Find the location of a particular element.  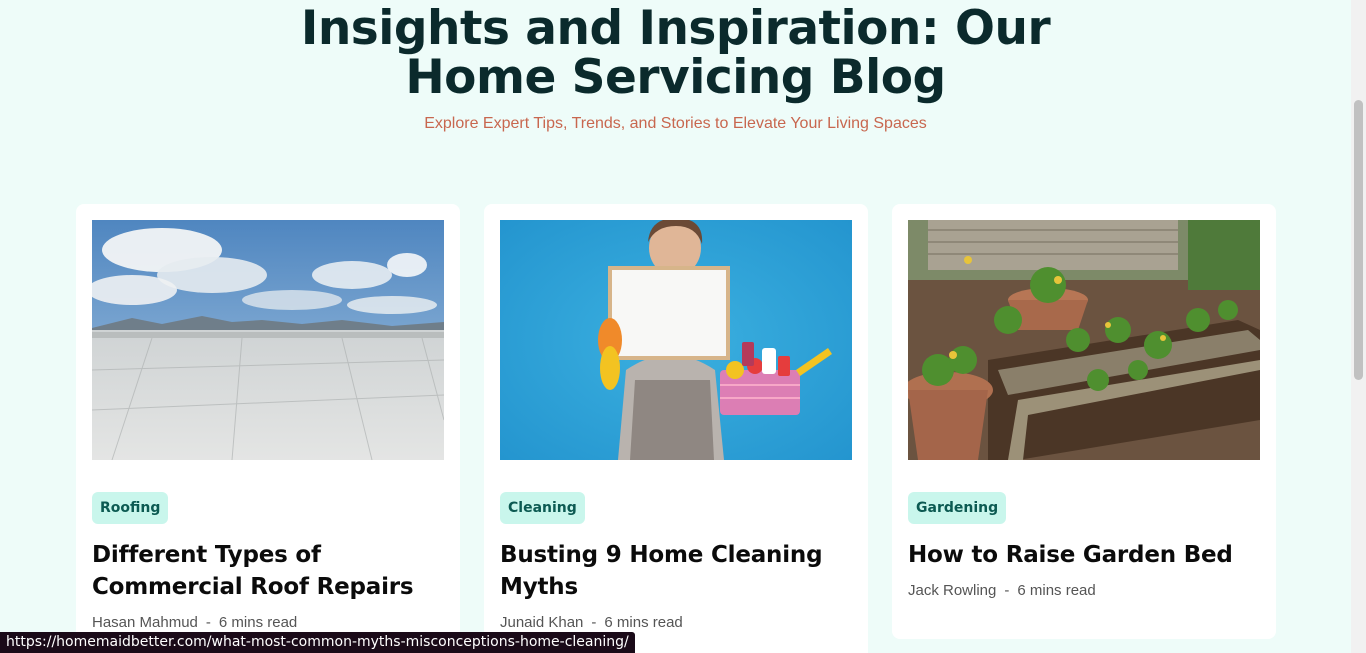

post-author: Hasan Mahmud is located at coordinates (145, 622).